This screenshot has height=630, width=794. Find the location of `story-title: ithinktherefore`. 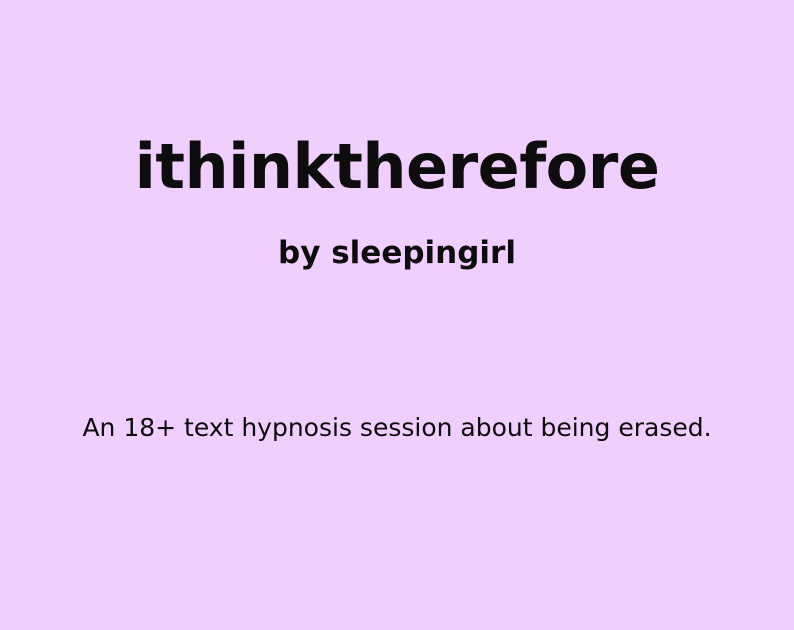

story-title: ithinktherefore is located at coordinates (397, 166).